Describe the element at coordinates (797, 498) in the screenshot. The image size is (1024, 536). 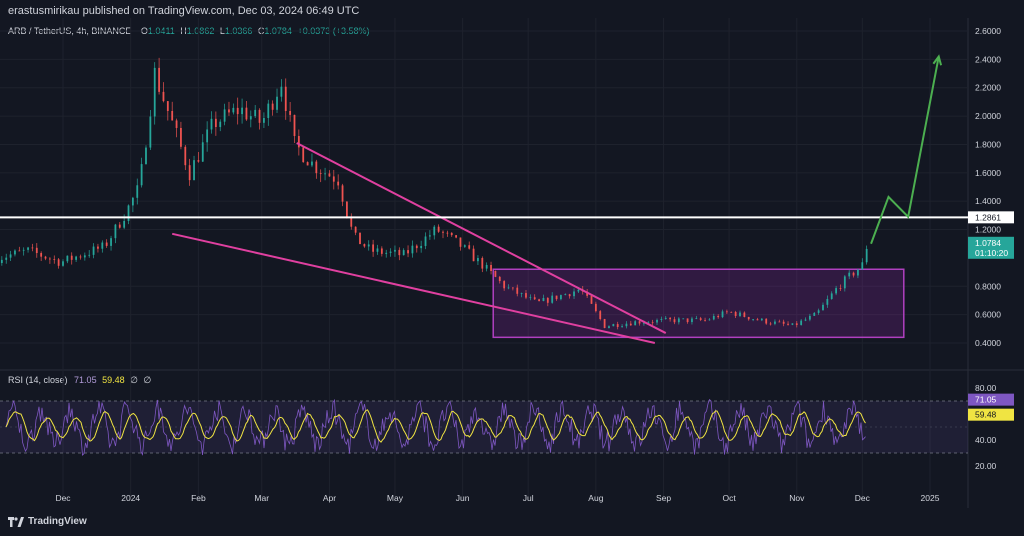
I see `time-tick-label: Nov` at that location.